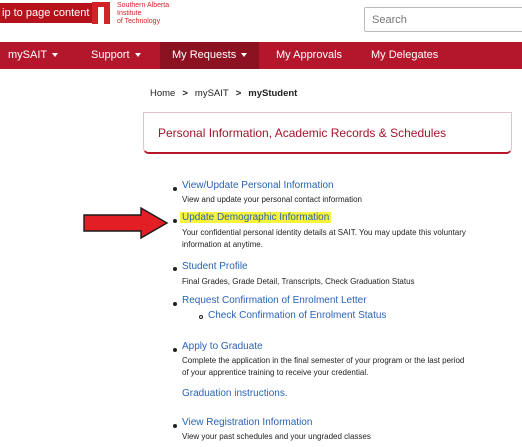 The height and width of the screenshot is (447, 522). What do you see at coordinates (139, 21) in the screenshot?
I see `logo-line-3: of Technology` at bounding box center [139, 21].